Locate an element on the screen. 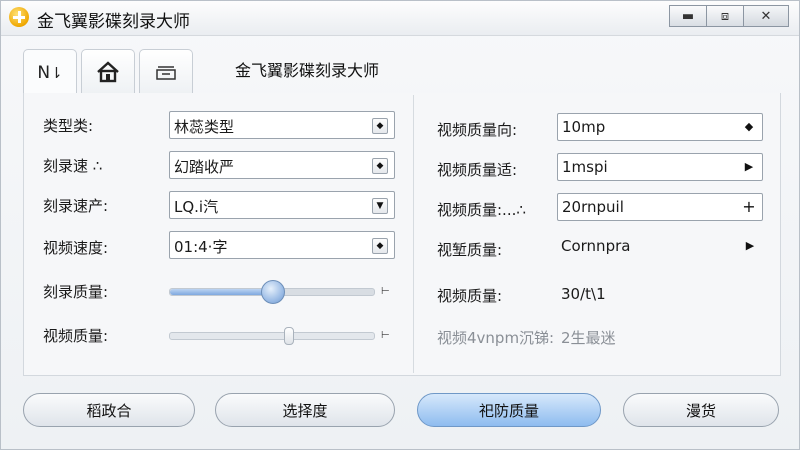 Image resolution: width=800 pixels, height=450 pixels. tab-strip: N ⇂ 金飞翼影碟刻录大师 is located at coordinates (400, 72).